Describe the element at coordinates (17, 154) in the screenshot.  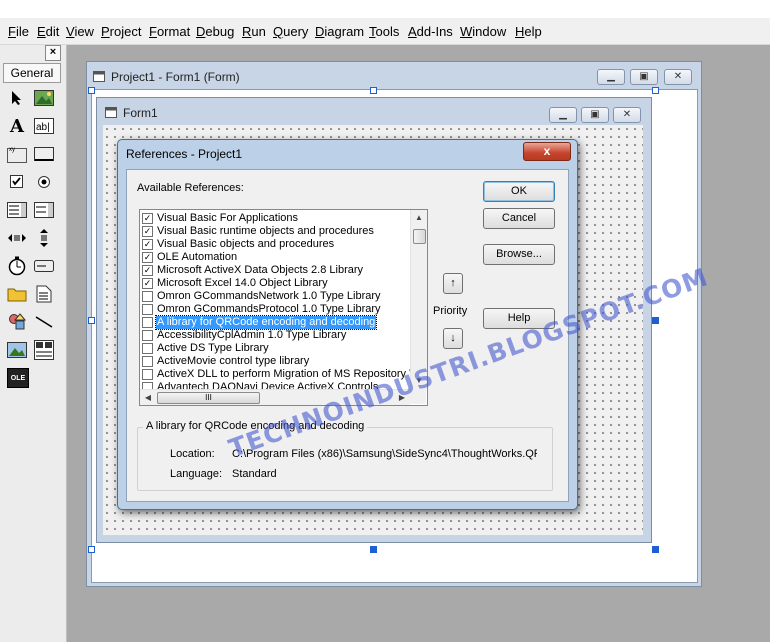
I see `frame-tool-icon: xy` at that location.